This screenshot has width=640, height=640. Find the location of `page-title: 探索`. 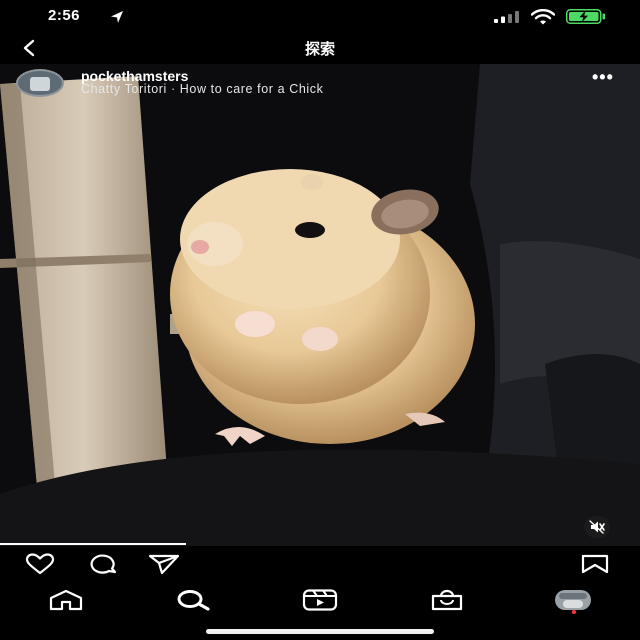

page-title: 探索 is located at coordinates (319, 49).